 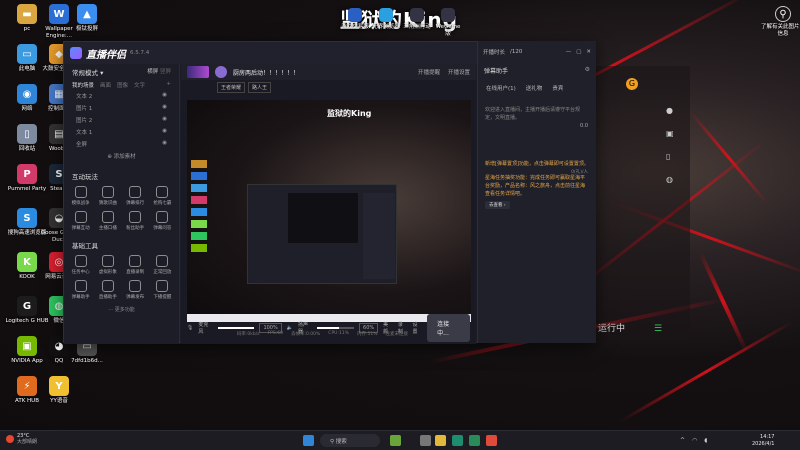 What do you see at coordinates (260, 87) in the screenshot?
I see `tag-sub: 路人王` at bounding box center [260, 87].